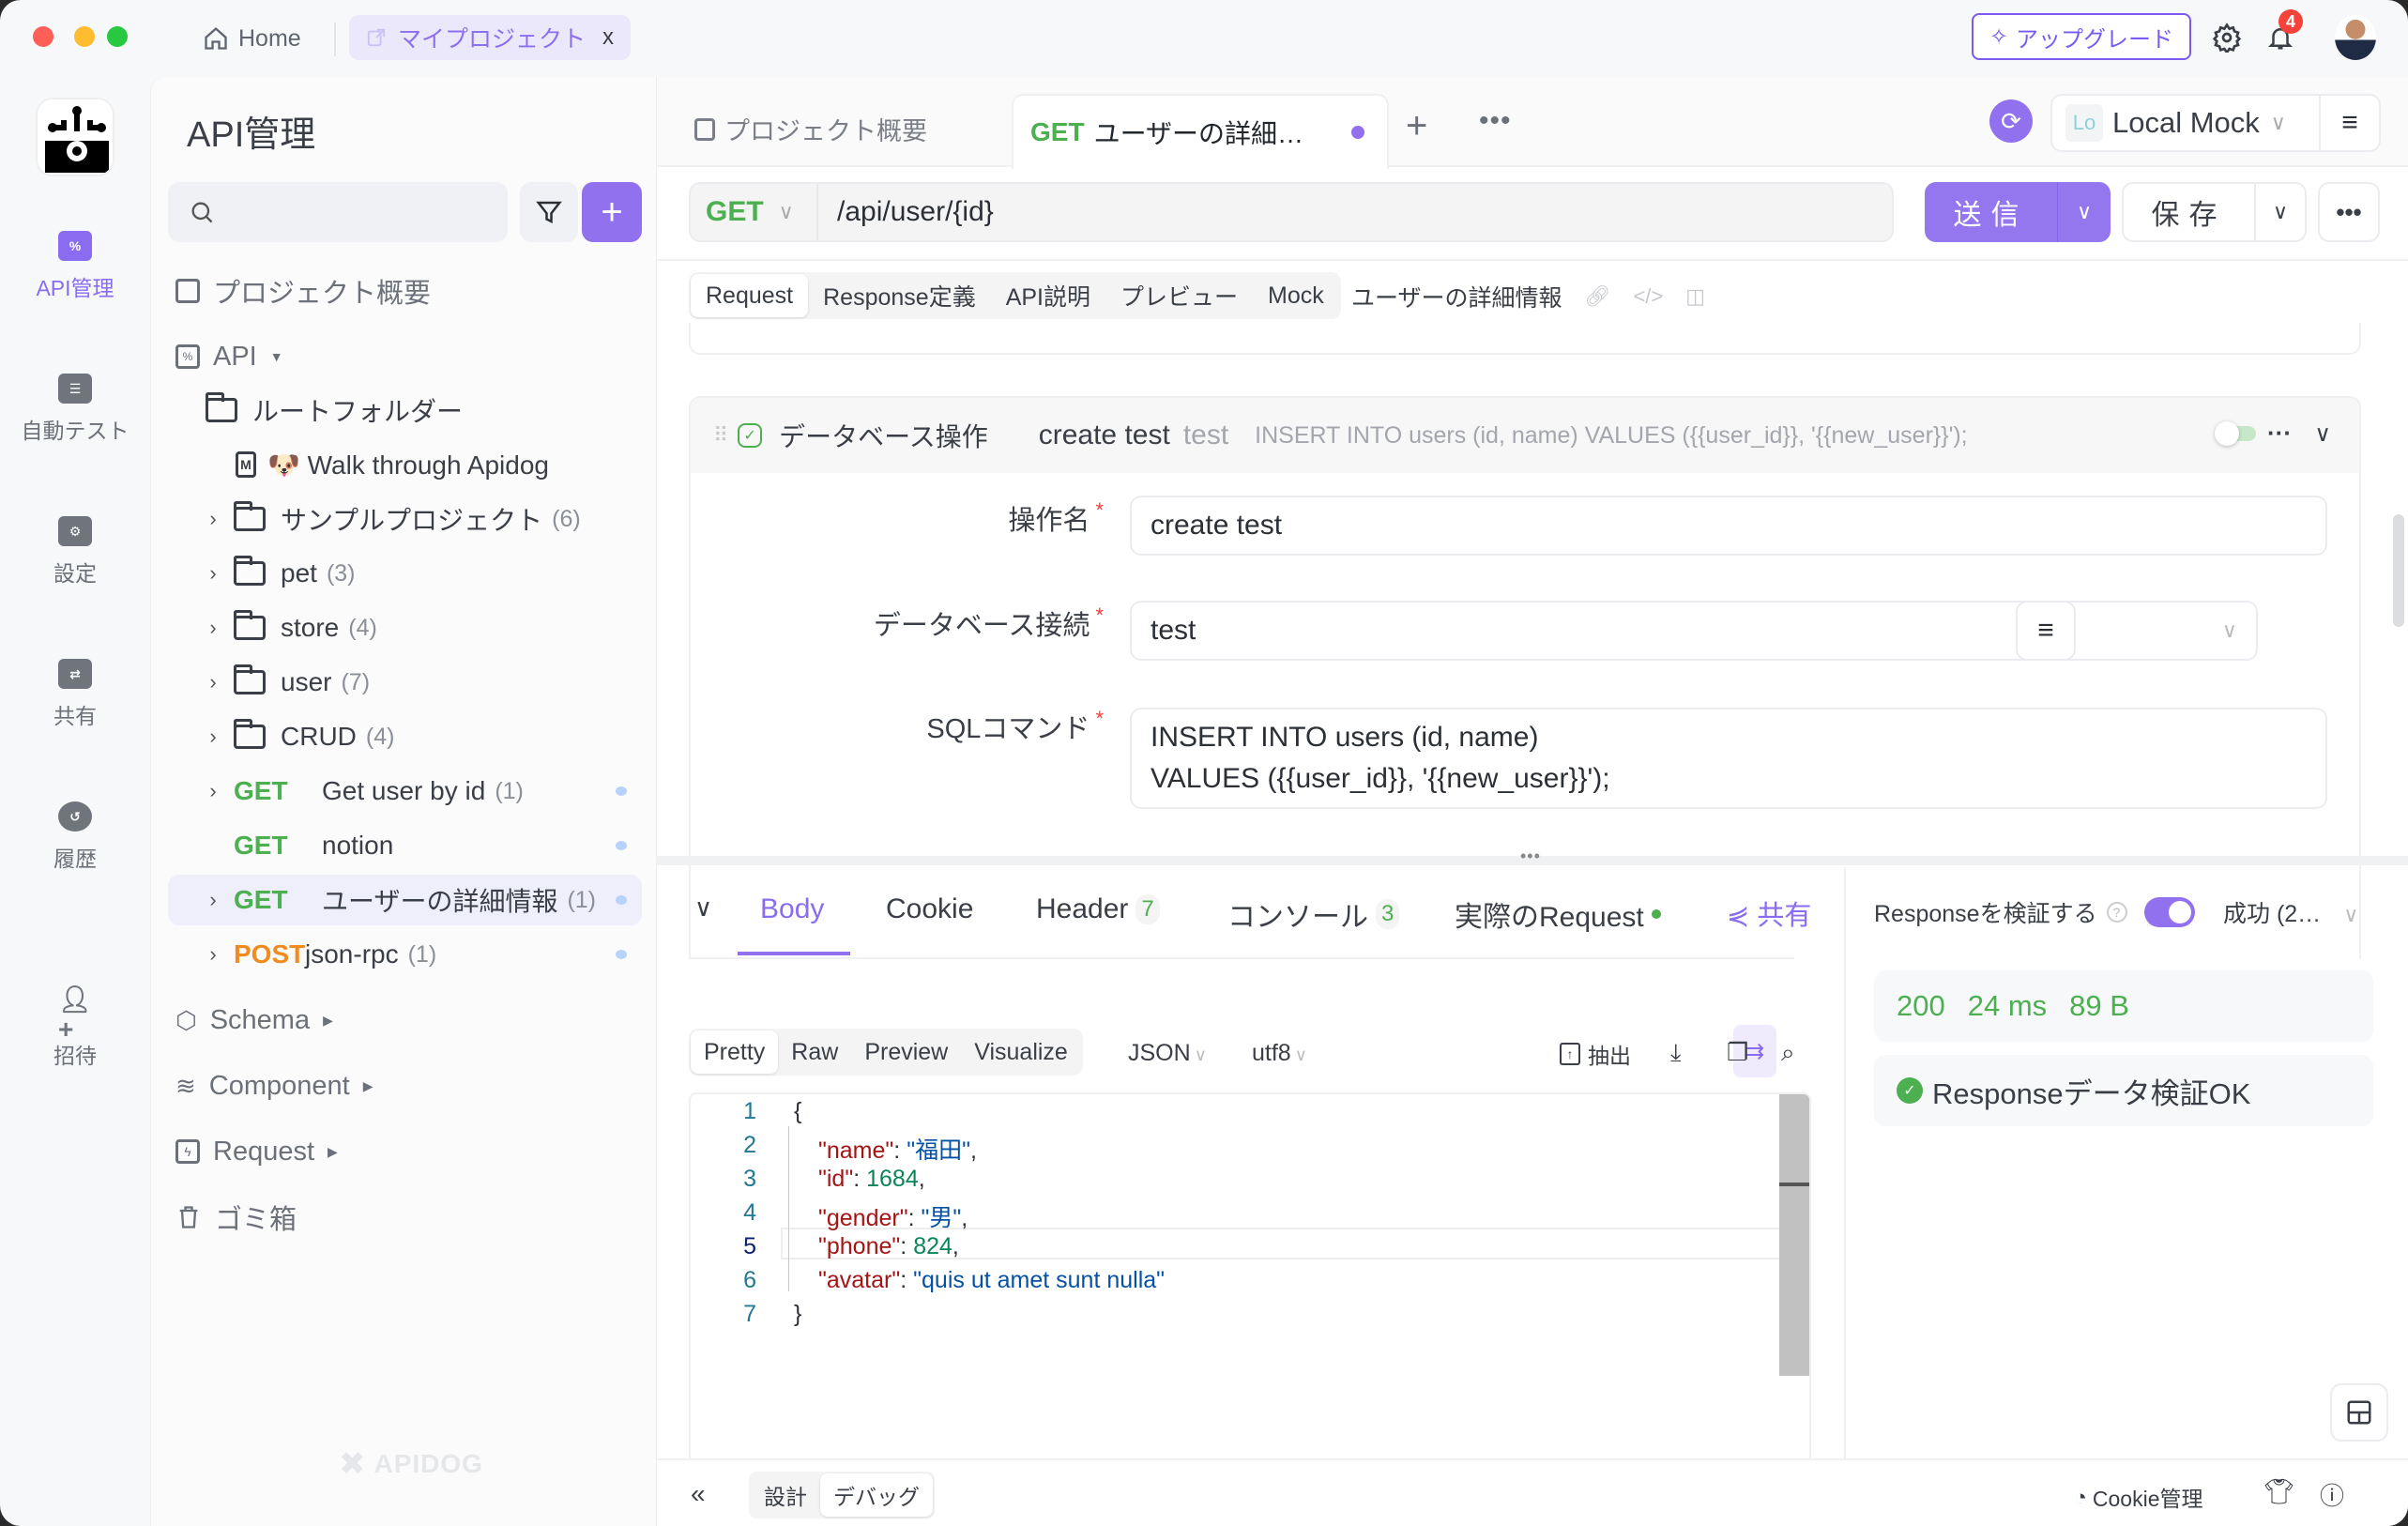 The height and width of the screenshot is (1526, 2408). Describe the element at coordinates (754, 212) in the screenshot. I see `method-select: GET ∨` at that location.